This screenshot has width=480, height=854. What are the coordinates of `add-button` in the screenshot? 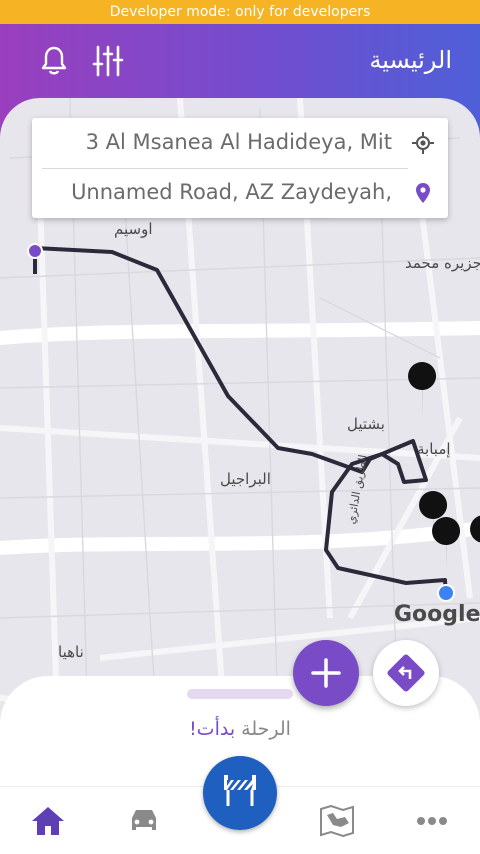 It's located at (326, 673).